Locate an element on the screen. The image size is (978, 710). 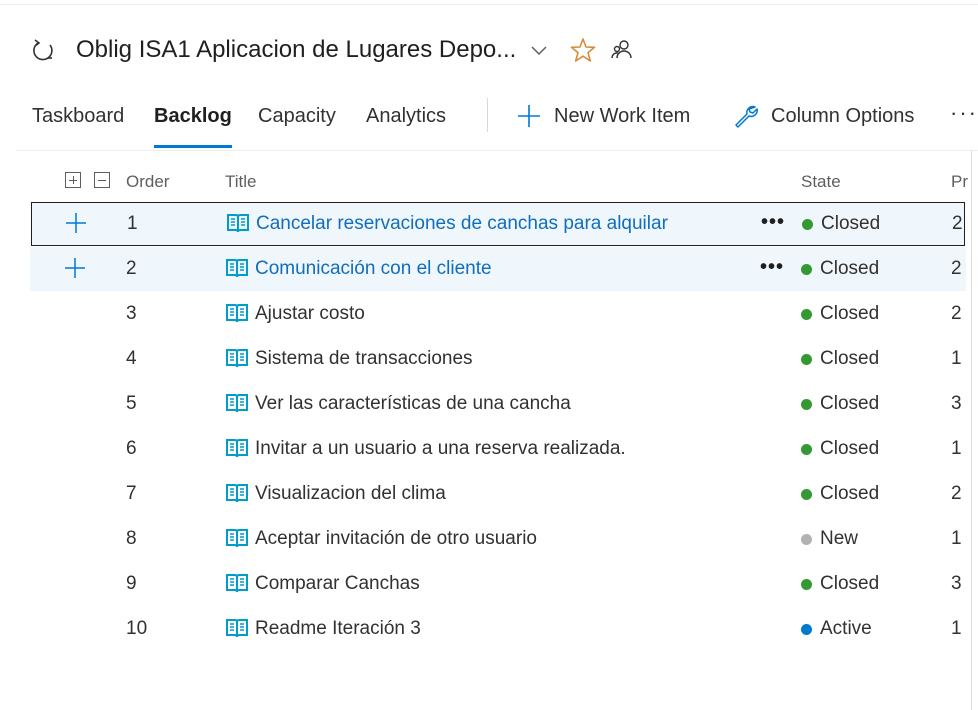
table-row: 10 Readme Iteración 3 Active 1 is located at coordinates (498, 629).